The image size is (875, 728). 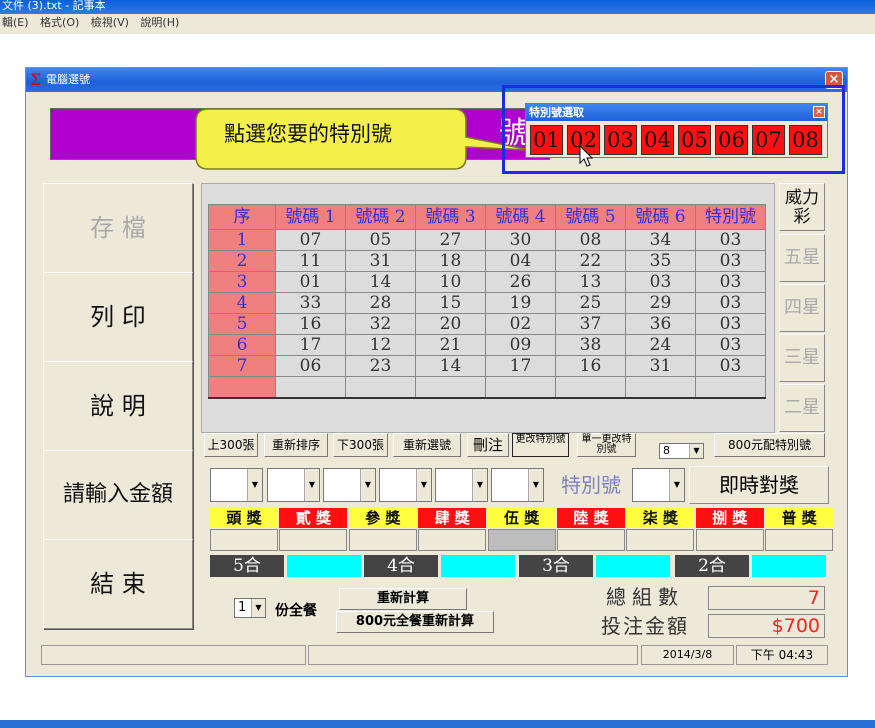 What do you see at coordinates (452, 518) in the screenshot?
I see `prize-label: 肆 獎` at bounding box center [452, 518].